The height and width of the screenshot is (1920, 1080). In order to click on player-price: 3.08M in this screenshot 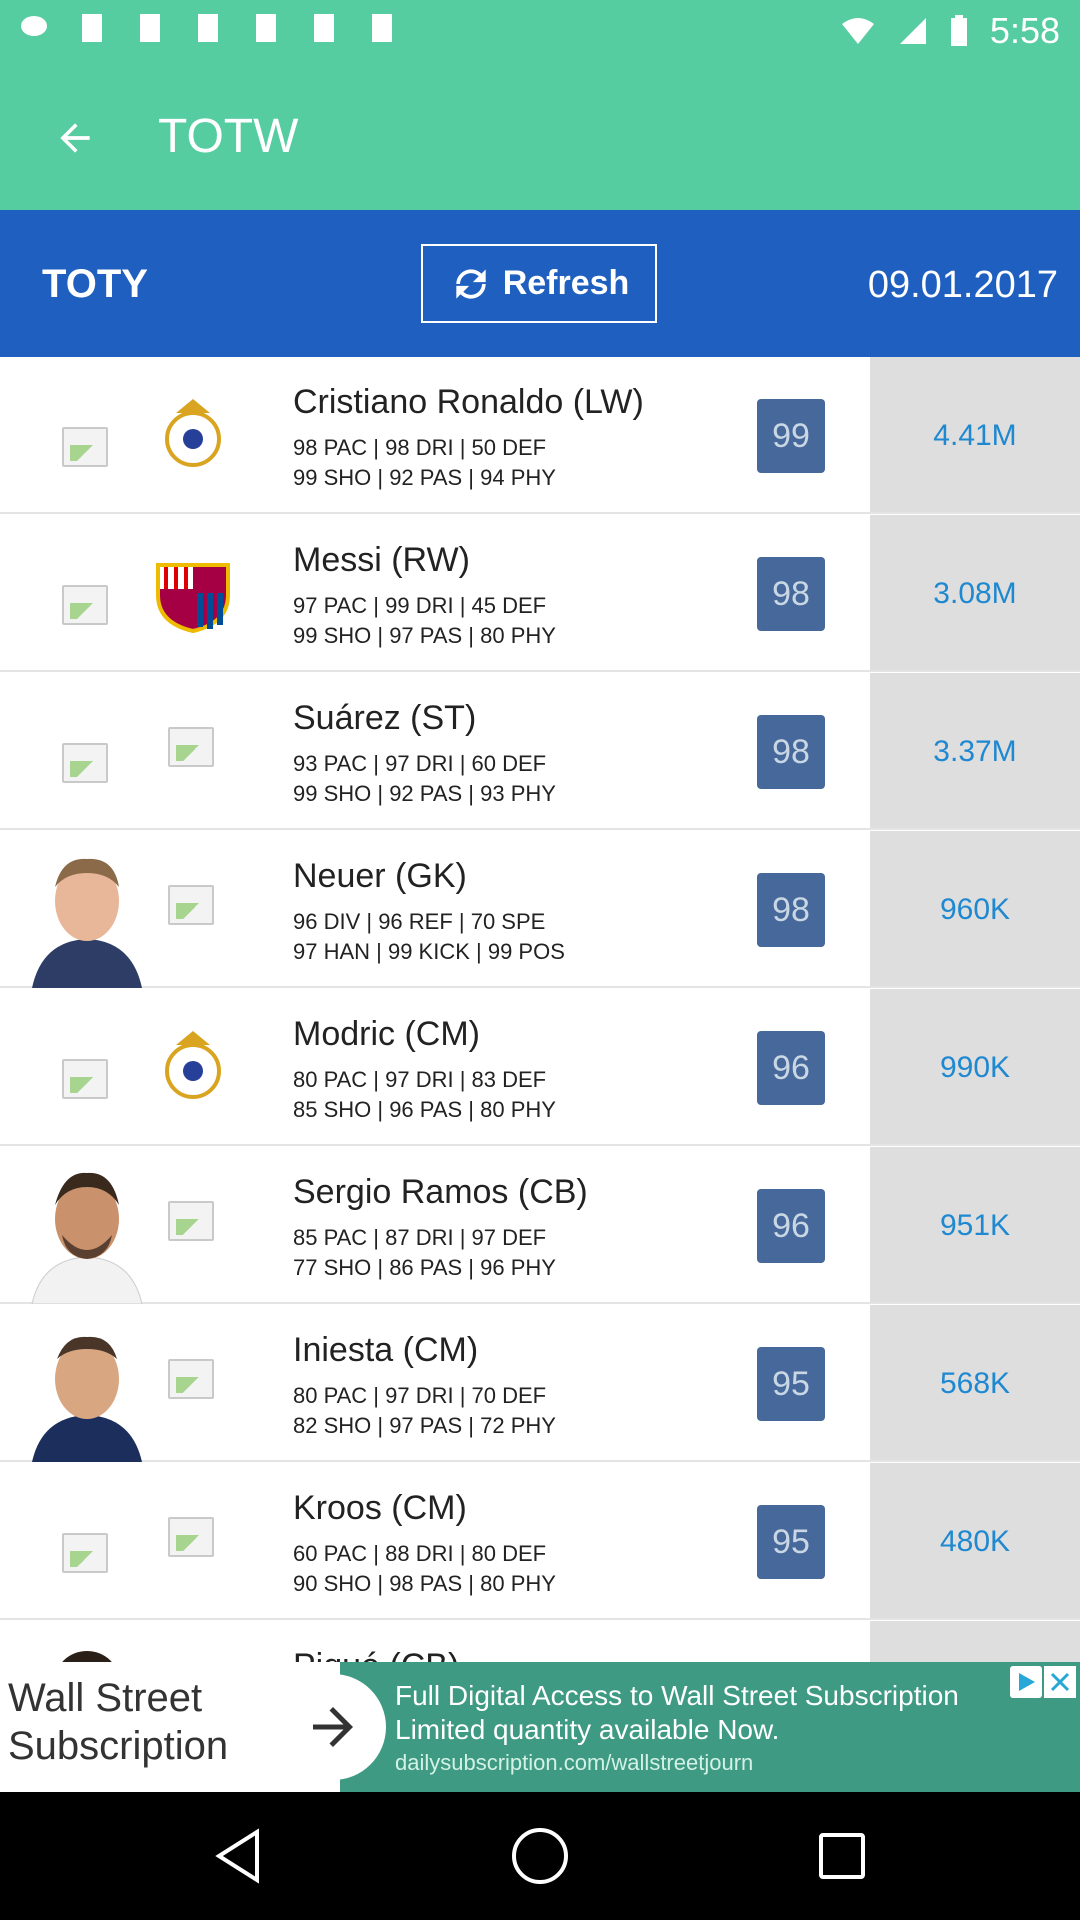, I will do `click(975, 593)`.